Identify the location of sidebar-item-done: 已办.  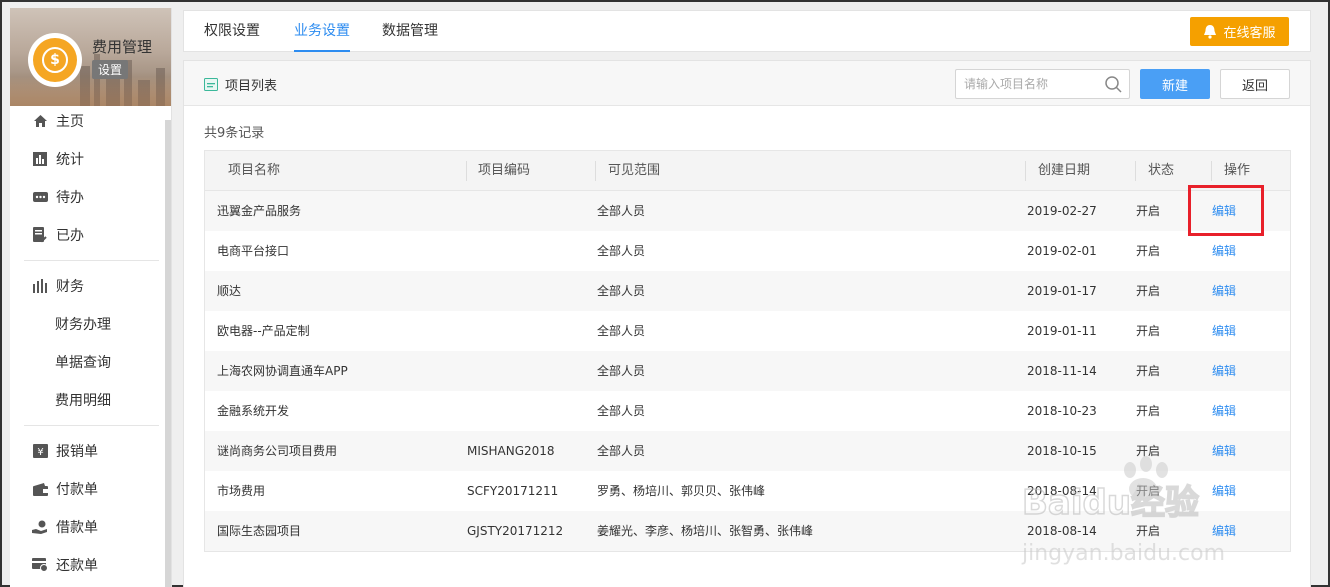
(90, 235).